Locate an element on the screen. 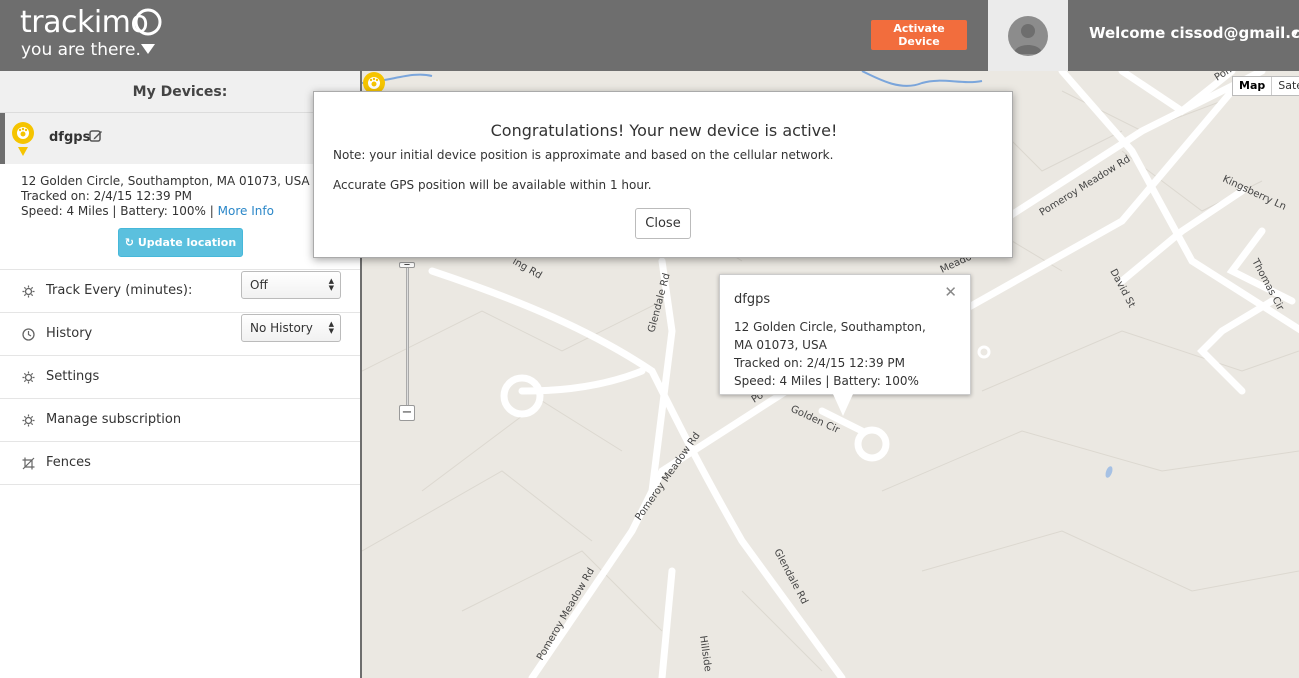 This screenshot has width=1299, height=678. map-type-satellite: Satel is located at coordinates (1285, 86).